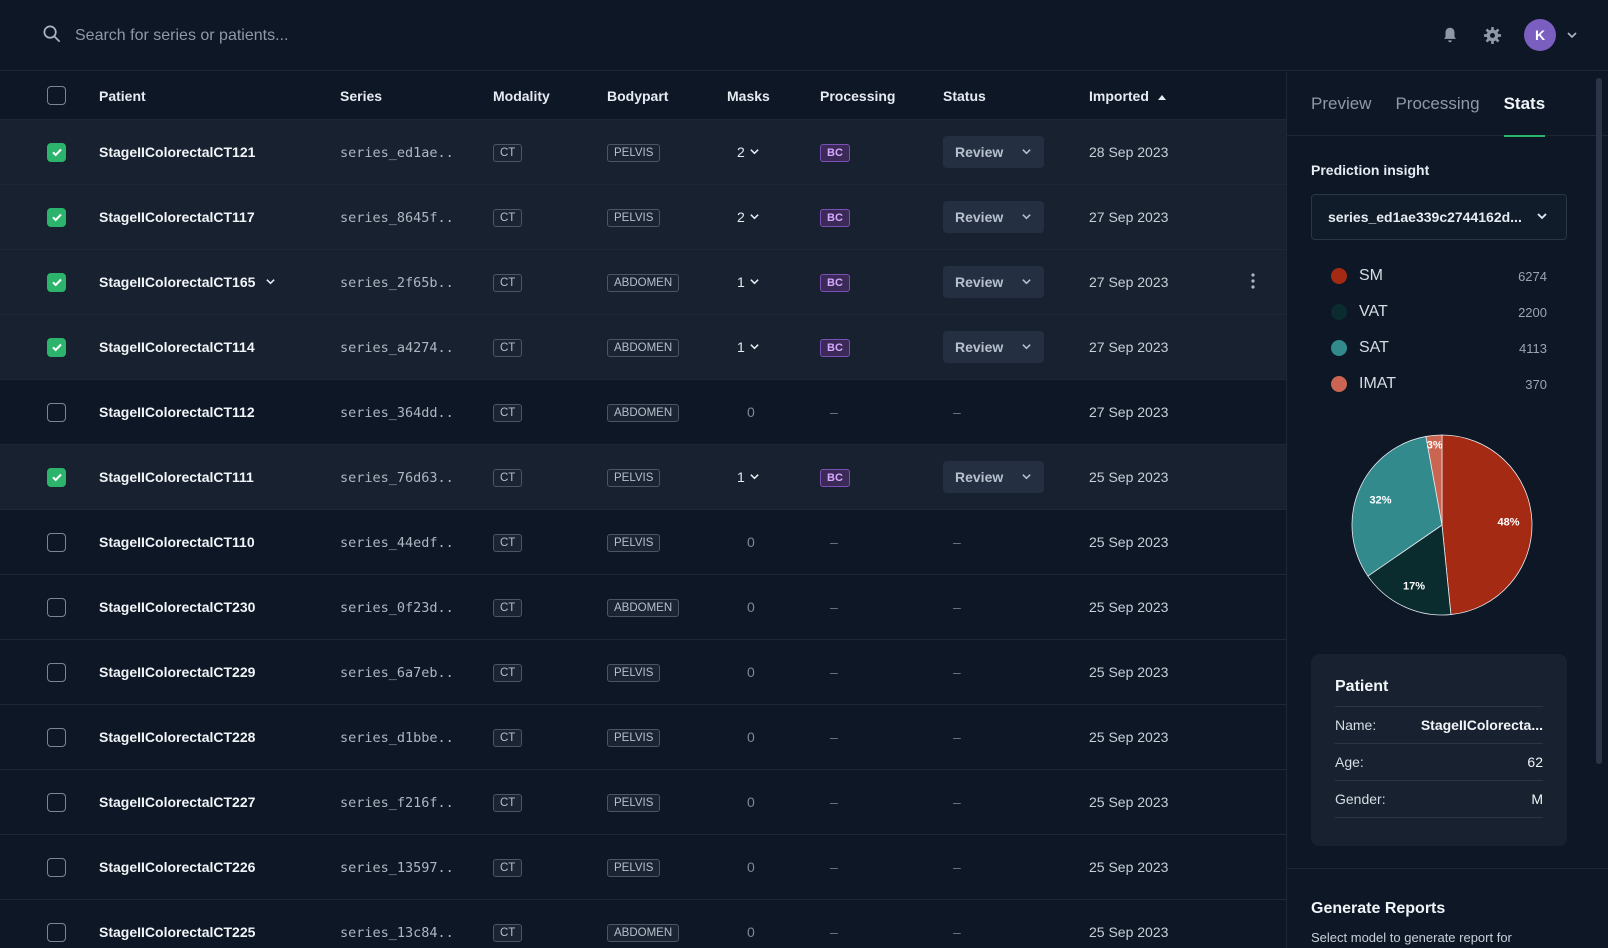 This screenshot has width=1608, height=948. Describe the element at coordinates (219, 737) in the screenshot. I see `patient-name: StageIIColorectalCT228` at that location.